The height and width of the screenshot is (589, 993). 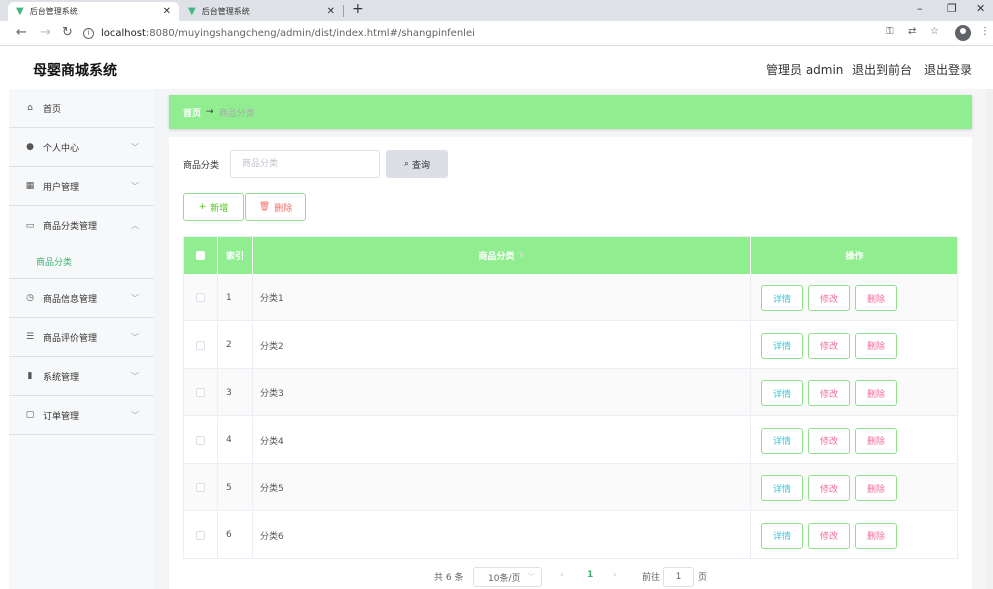 I want to click on add-button-label: 新增, so click(x=219, y=208).